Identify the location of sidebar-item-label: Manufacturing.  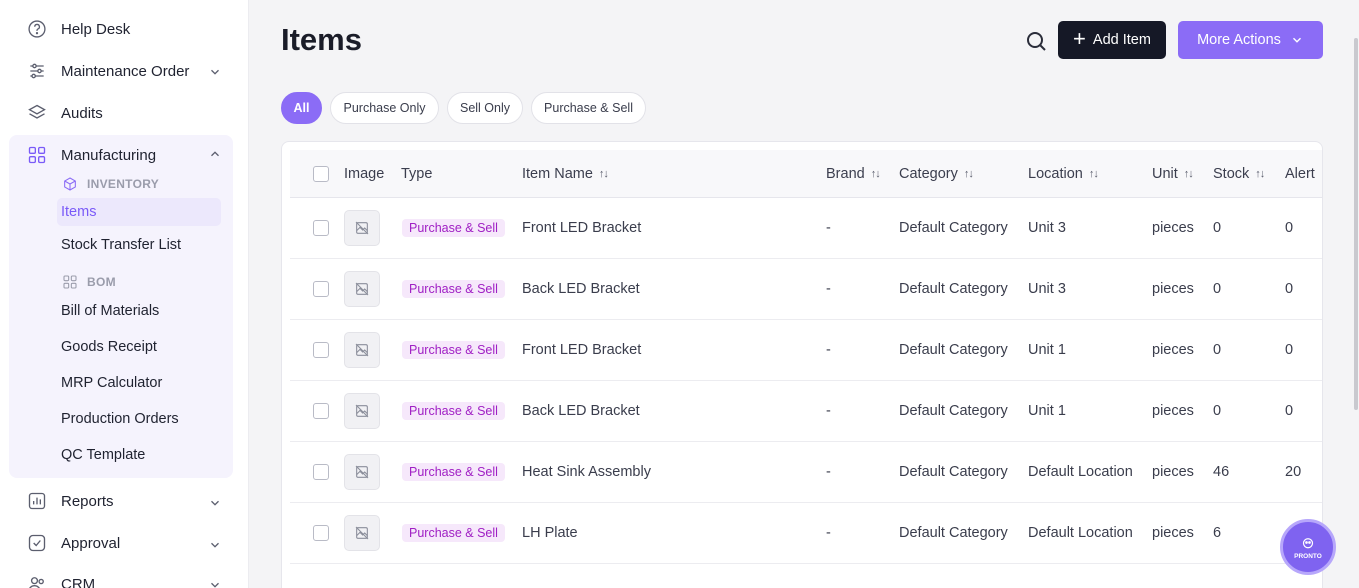
(109, 155).